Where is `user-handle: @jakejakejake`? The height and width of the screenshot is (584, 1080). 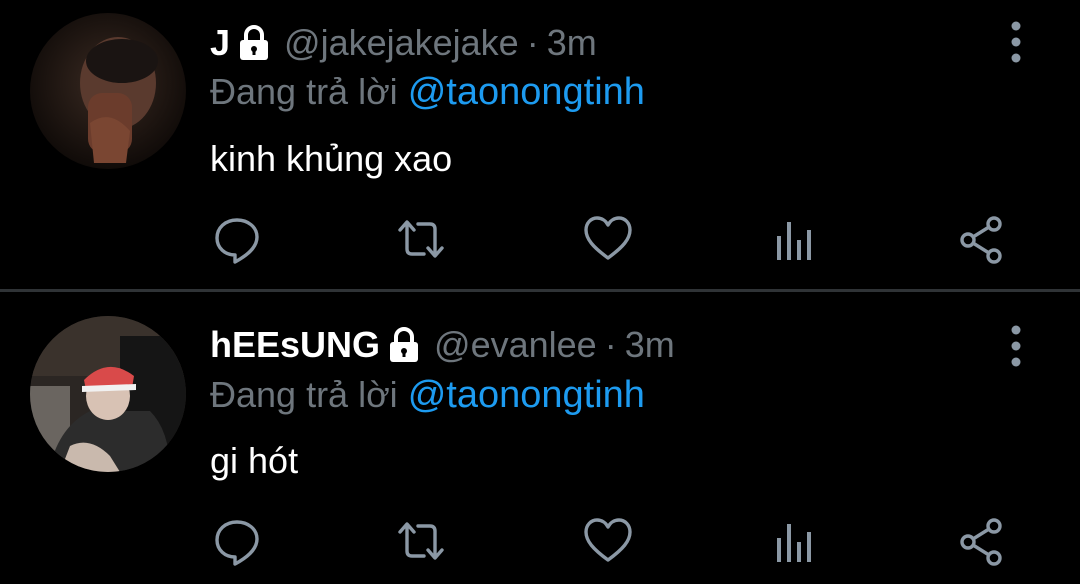 user-handle: @jakejakejake is located at coordinates (401, 43).